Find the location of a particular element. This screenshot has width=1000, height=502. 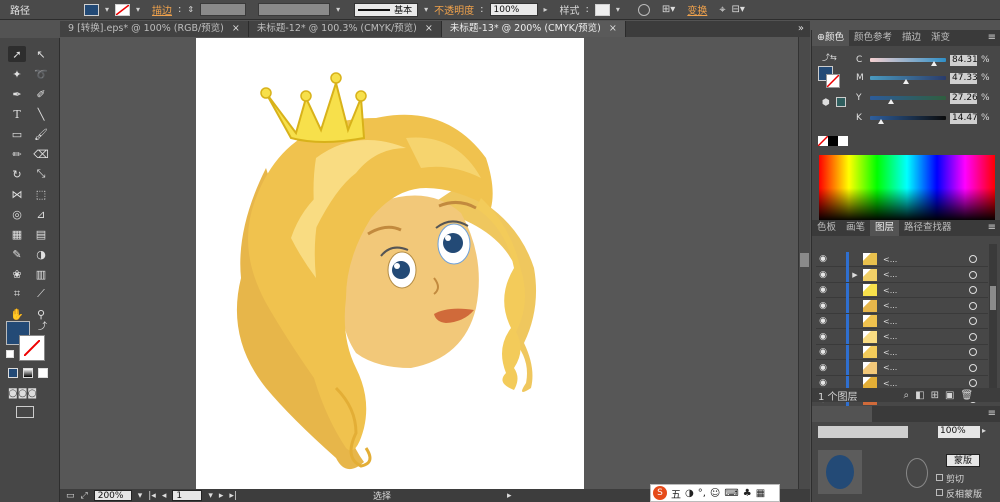

zoom-dropdown-icon: ▾ is located at coordinates (140, 496).